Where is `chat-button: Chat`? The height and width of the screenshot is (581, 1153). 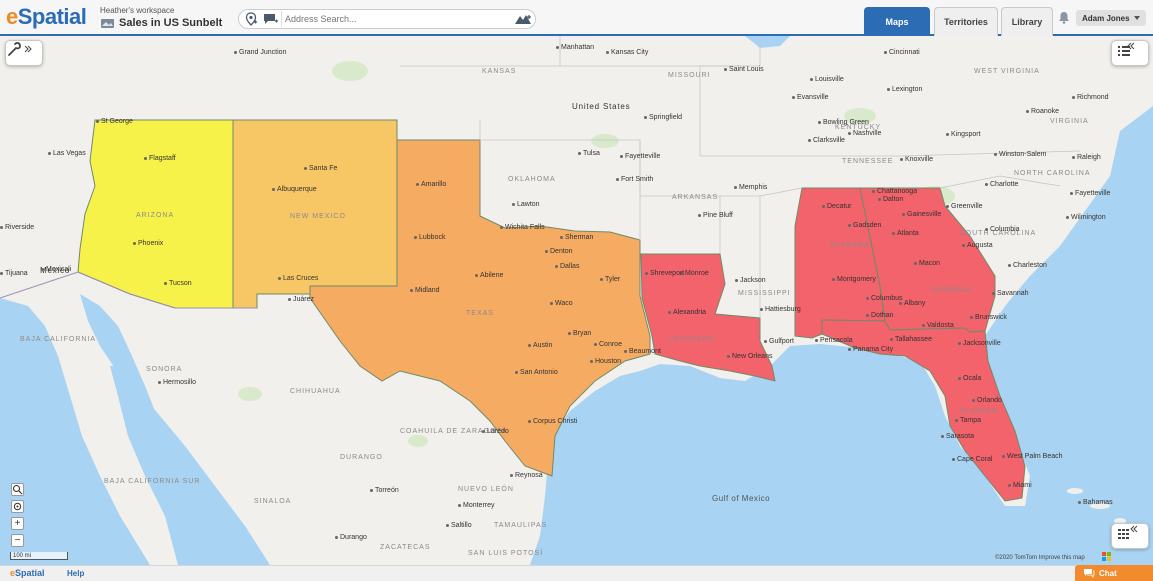
chat-button: Chat is located at coordinates (1114, 573).